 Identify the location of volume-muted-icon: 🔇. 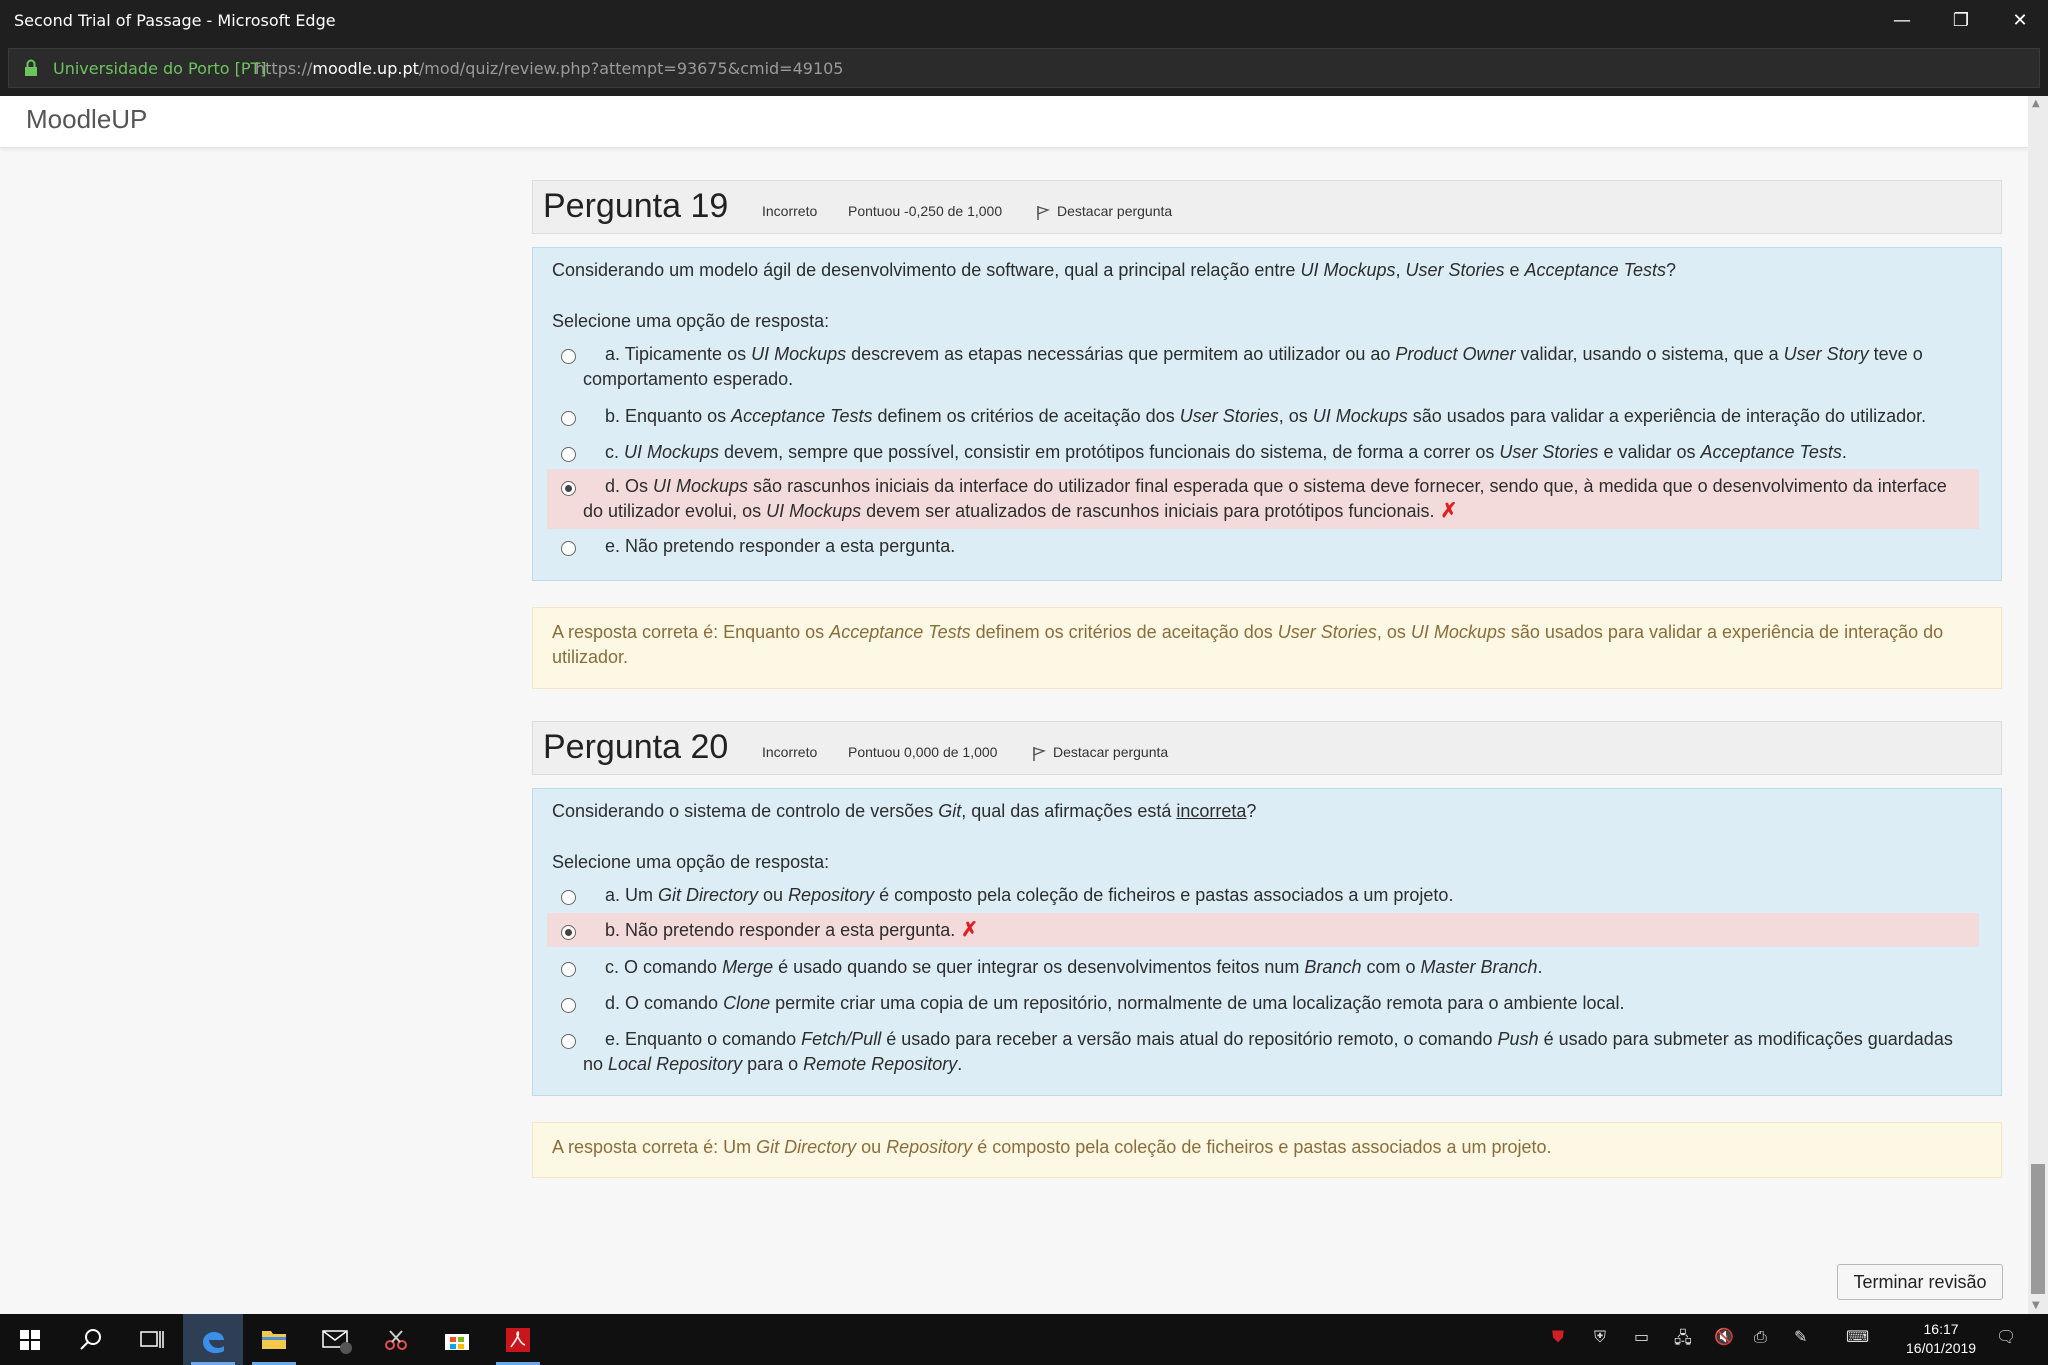
(1724, 1336).